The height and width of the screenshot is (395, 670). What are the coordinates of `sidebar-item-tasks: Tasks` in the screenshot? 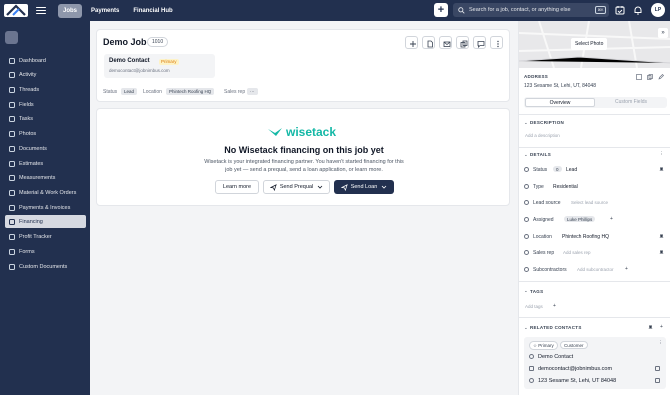 It's located at (45, 118).